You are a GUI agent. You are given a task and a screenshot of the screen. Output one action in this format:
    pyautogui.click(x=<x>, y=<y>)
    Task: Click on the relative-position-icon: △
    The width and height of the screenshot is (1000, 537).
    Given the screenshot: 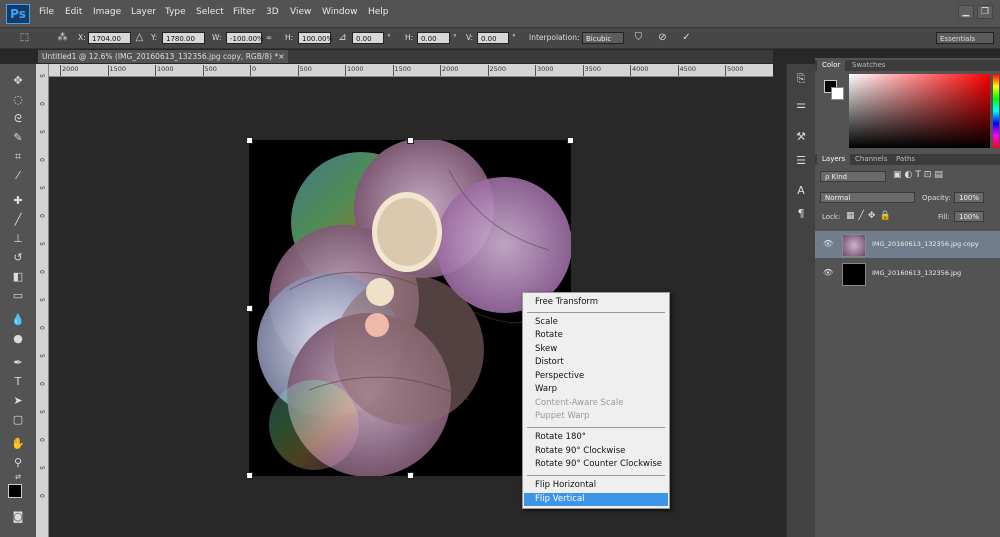 What is the action you would take?
    pyautogui.click(x=139, y=38)
    